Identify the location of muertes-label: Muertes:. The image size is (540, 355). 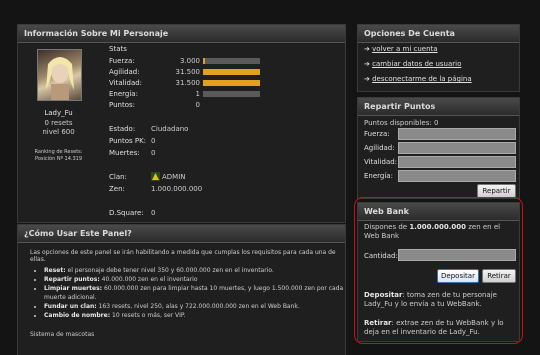
(124, 153).